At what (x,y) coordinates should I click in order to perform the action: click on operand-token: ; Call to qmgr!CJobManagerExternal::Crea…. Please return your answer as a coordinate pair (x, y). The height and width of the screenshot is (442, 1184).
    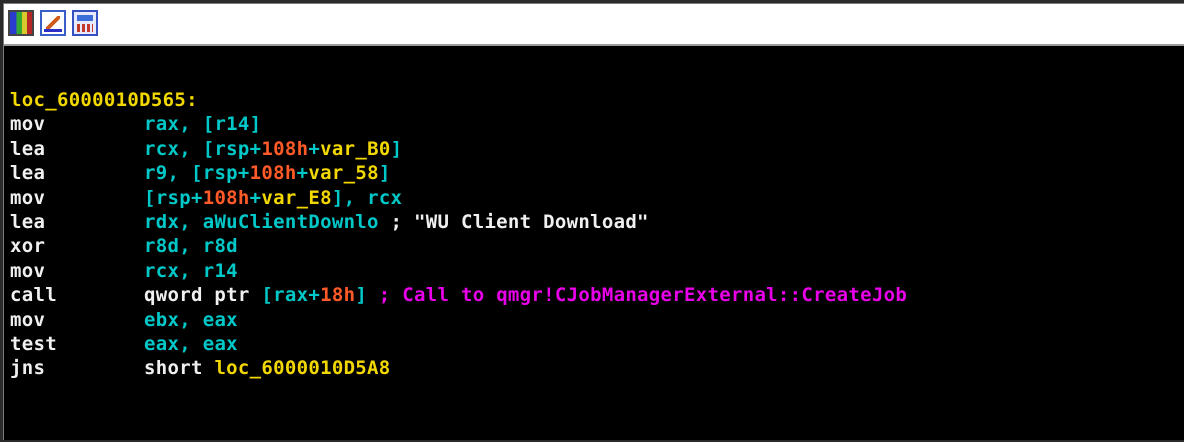
    Looking at the image, I should click on (637, 295).